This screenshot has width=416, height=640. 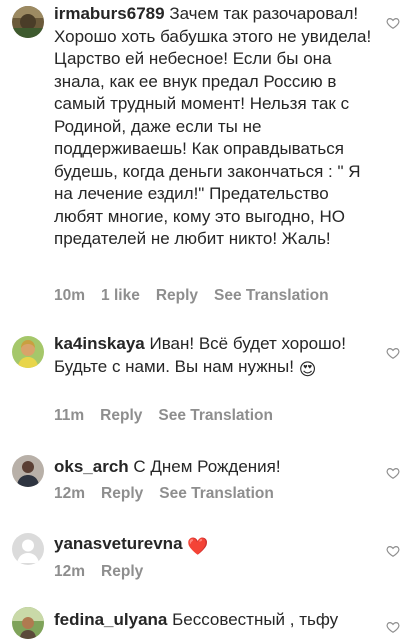 I want to click on avatar-landscape-icon, so click(x=28, y=22).